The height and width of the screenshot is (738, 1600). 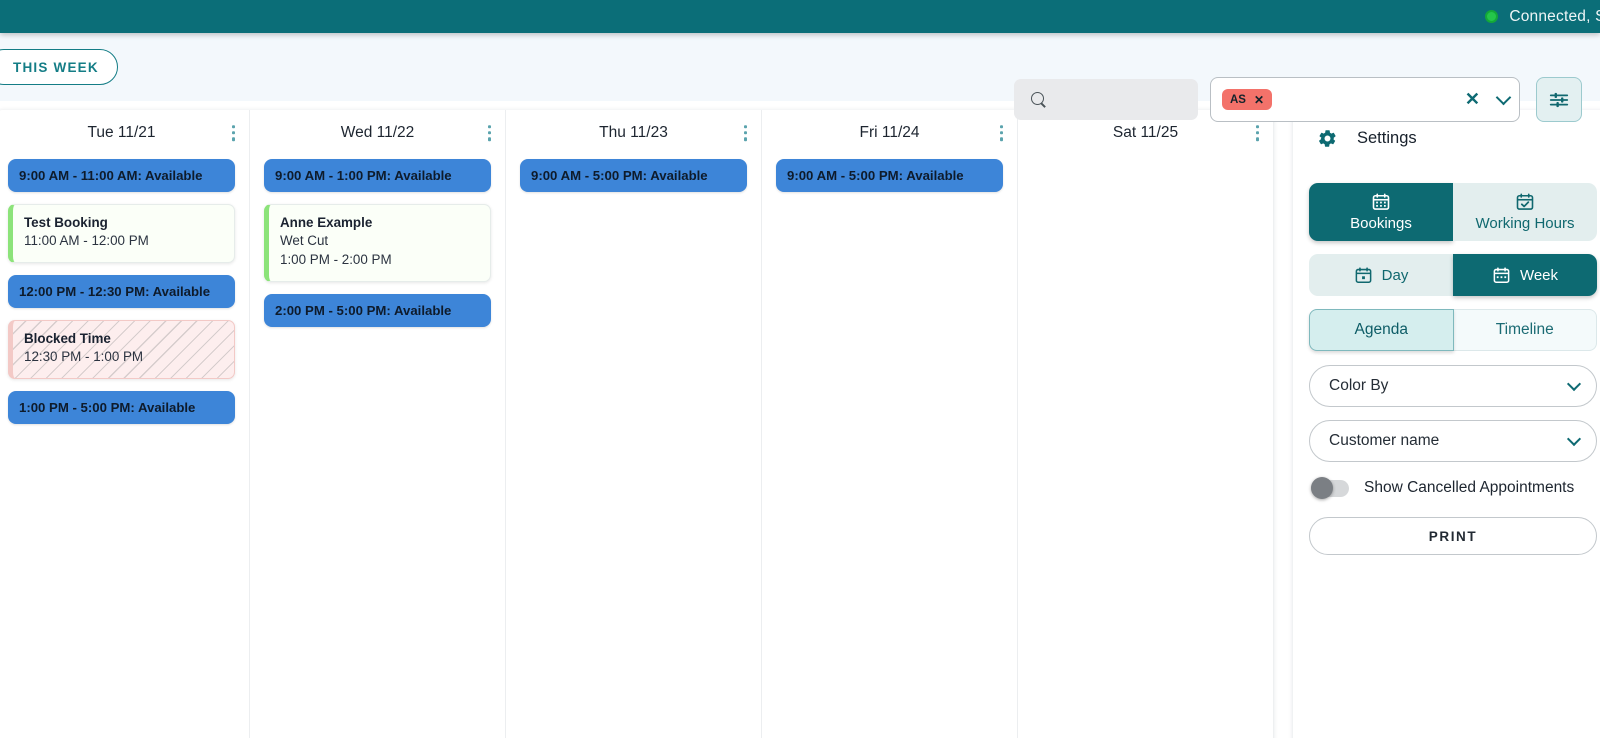 What do you see at coordinates (1322, 488) in the screenshot?
I see `toggle-knob` at bounding box center [1322, 488].